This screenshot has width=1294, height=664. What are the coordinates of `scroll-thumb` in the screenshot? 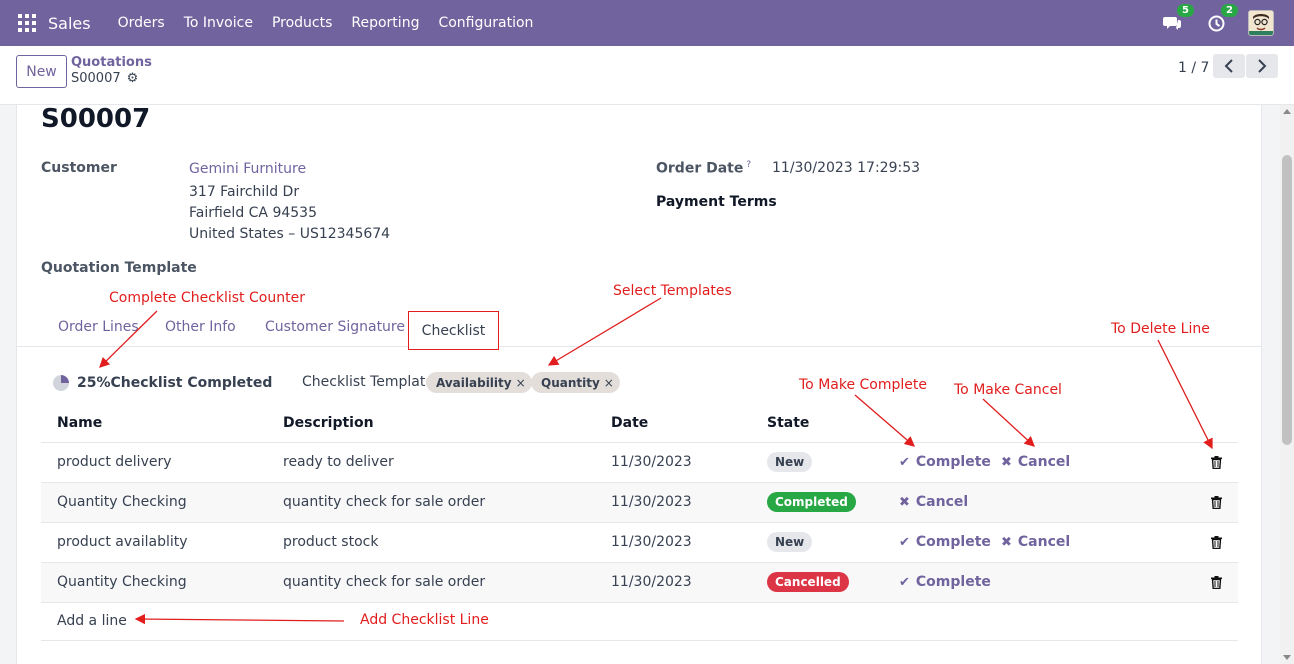 It's located at (1287, 300).